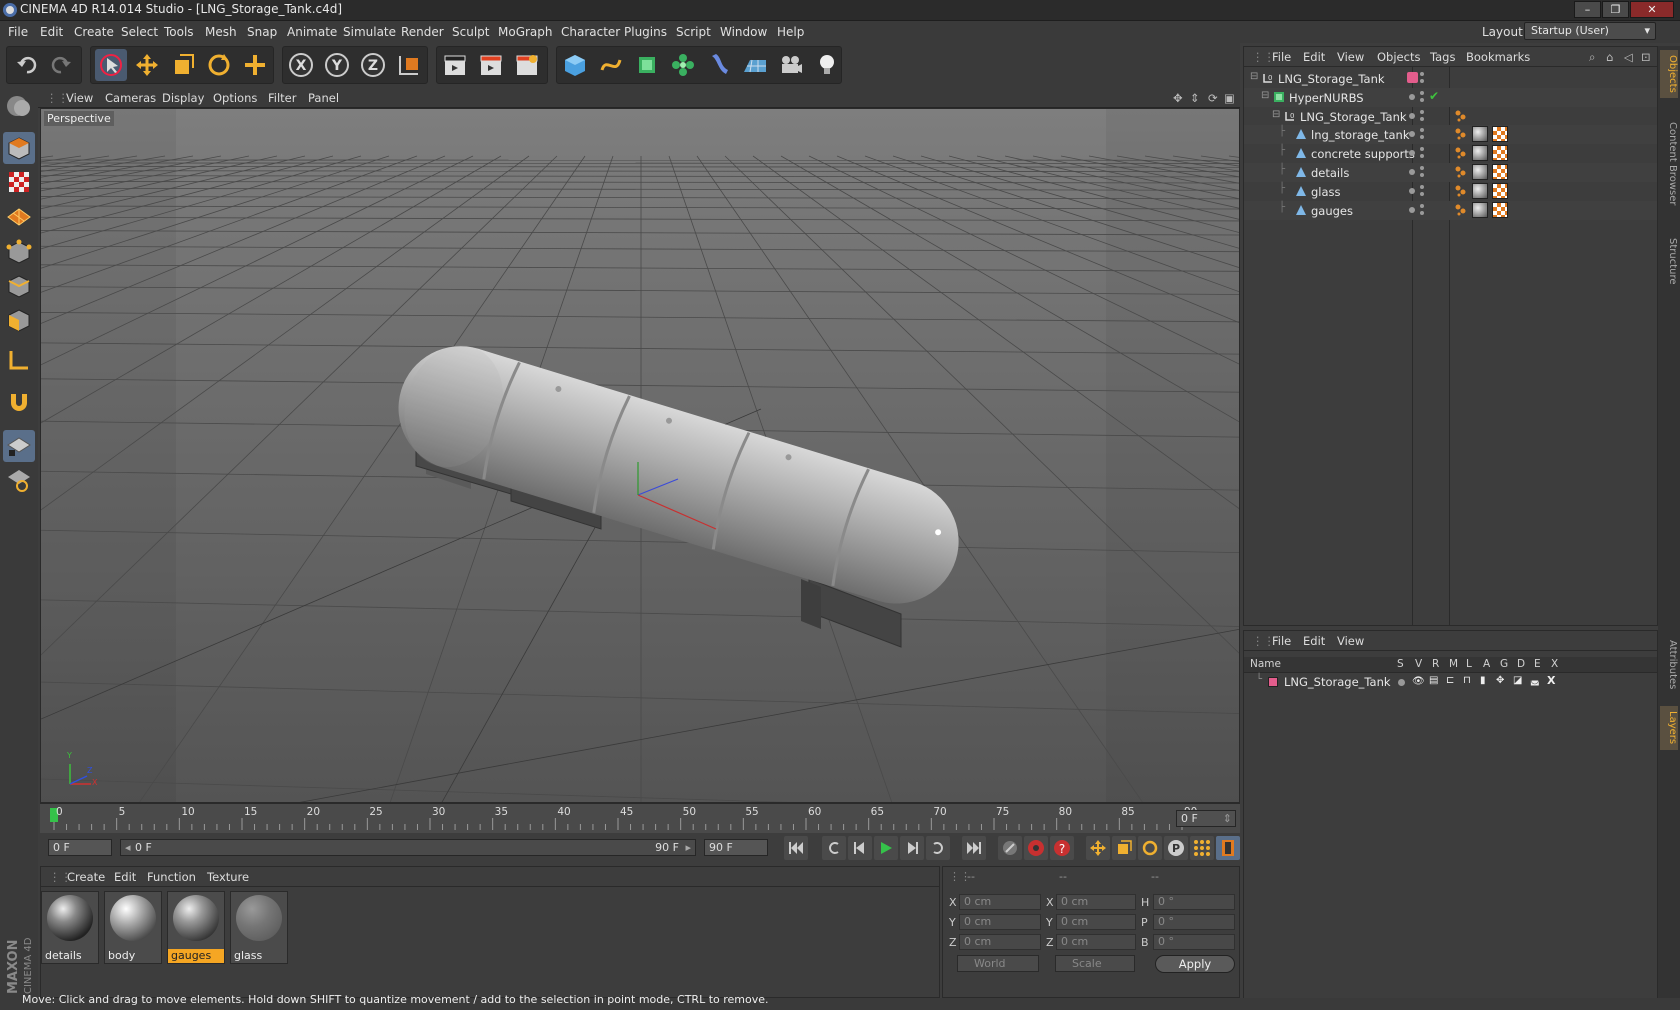 Image resolution: width=1680 pixels, height=1010 pixels. What do you see at coordinates (1412, 77) in the screenshot?
I see `layer-color-tag` at bounding box center [1412, 77].